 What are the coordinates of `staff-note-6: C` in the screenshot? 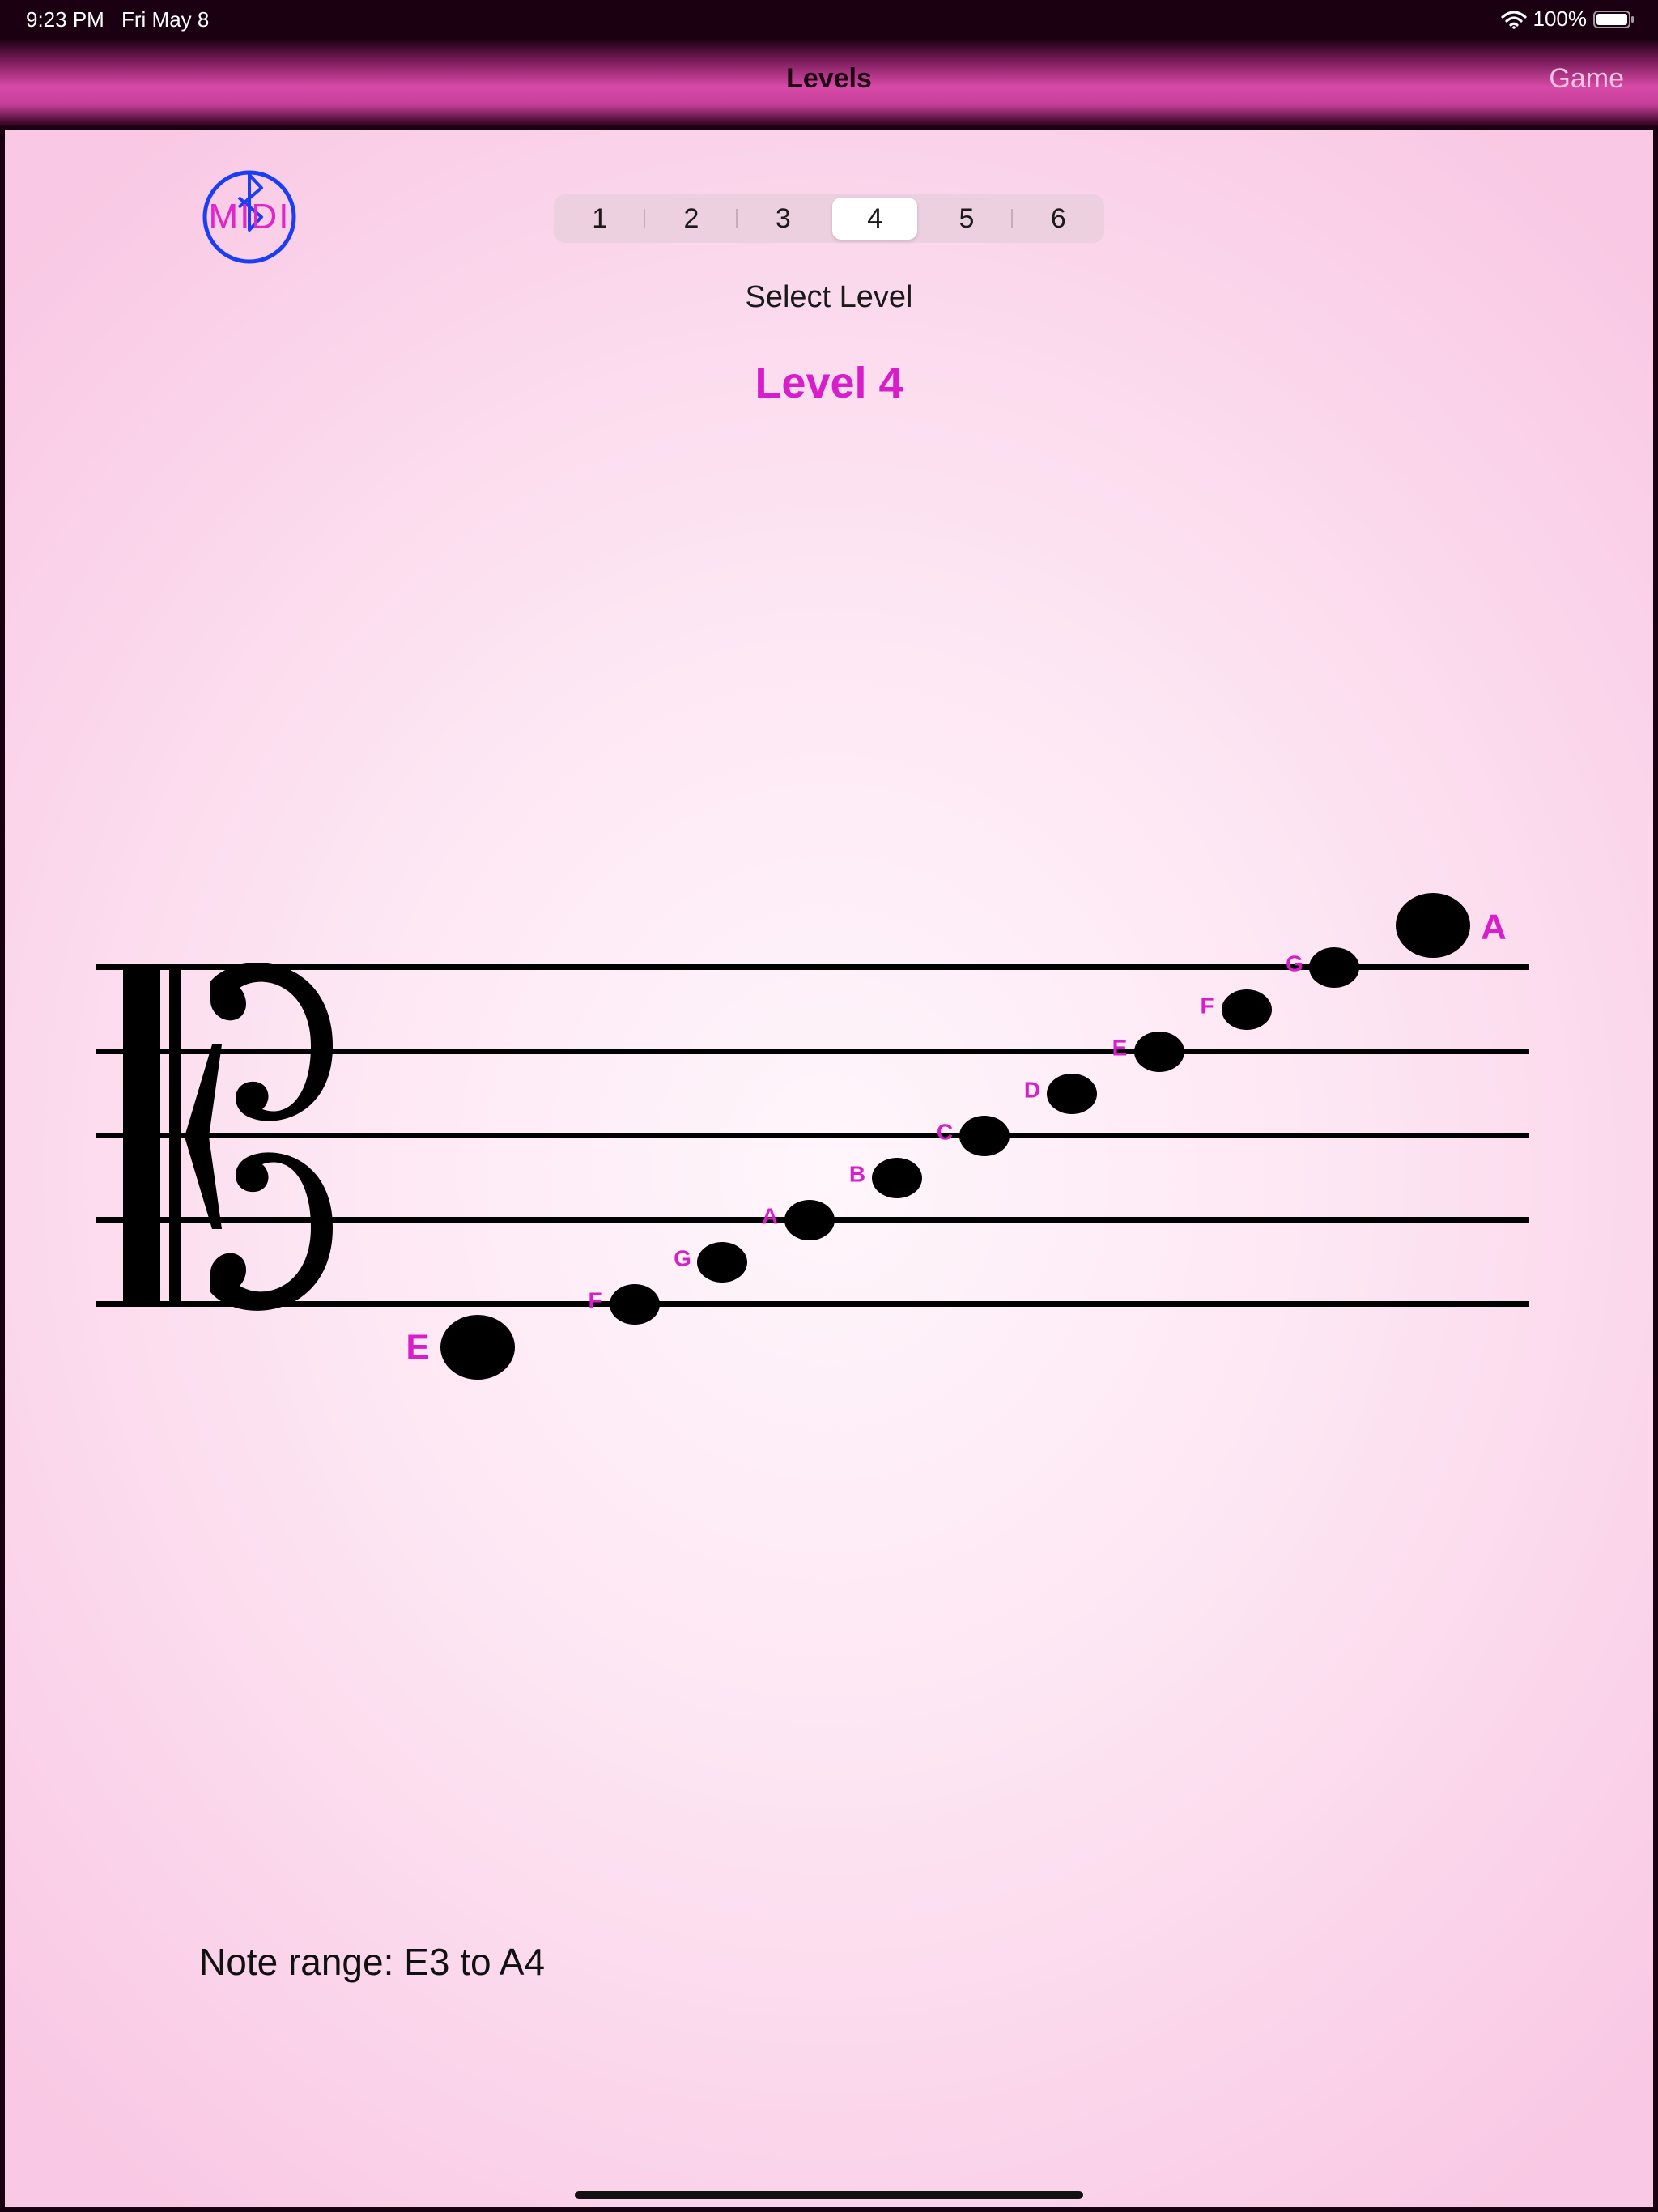 It's located at (973, 1136).